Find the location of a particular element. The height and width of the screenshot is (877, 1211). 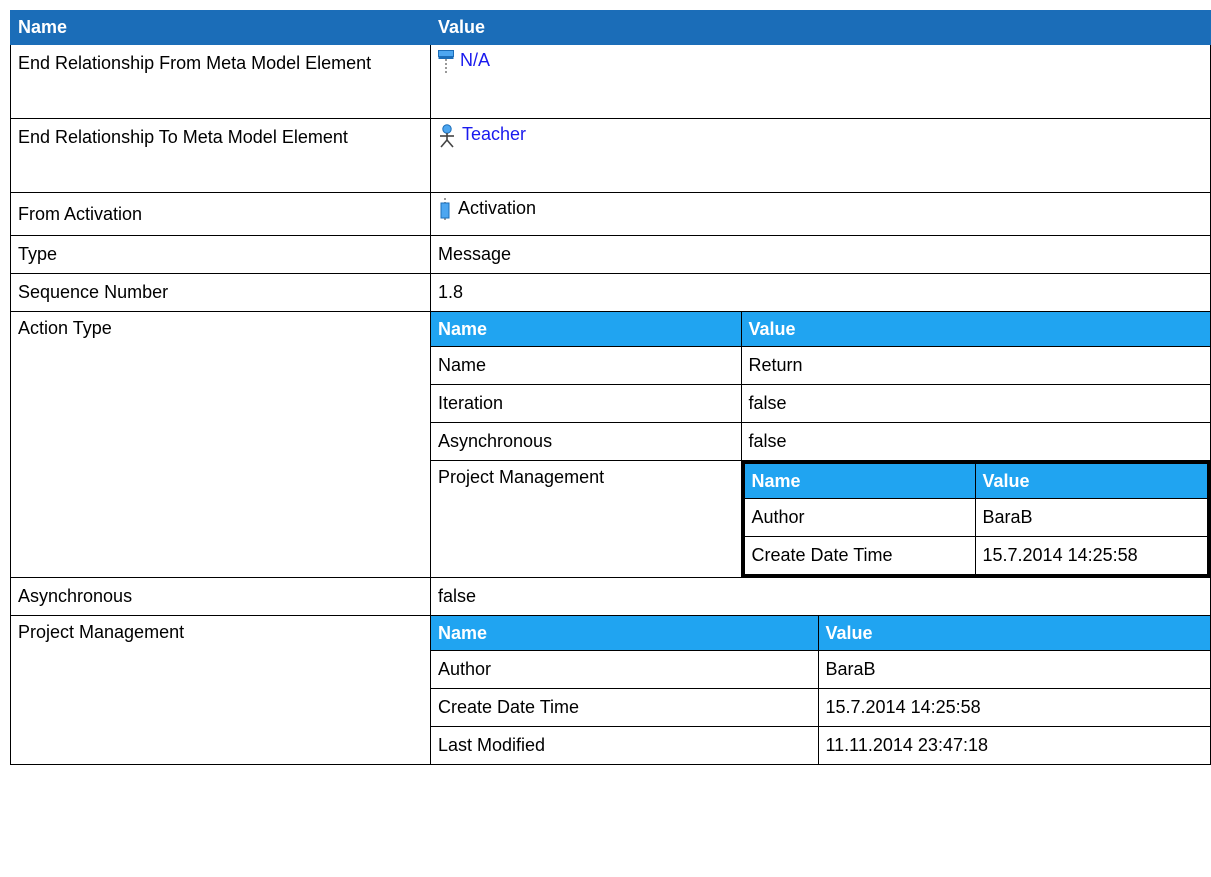

header-row: Name Value is located at coordinates (610, 27).